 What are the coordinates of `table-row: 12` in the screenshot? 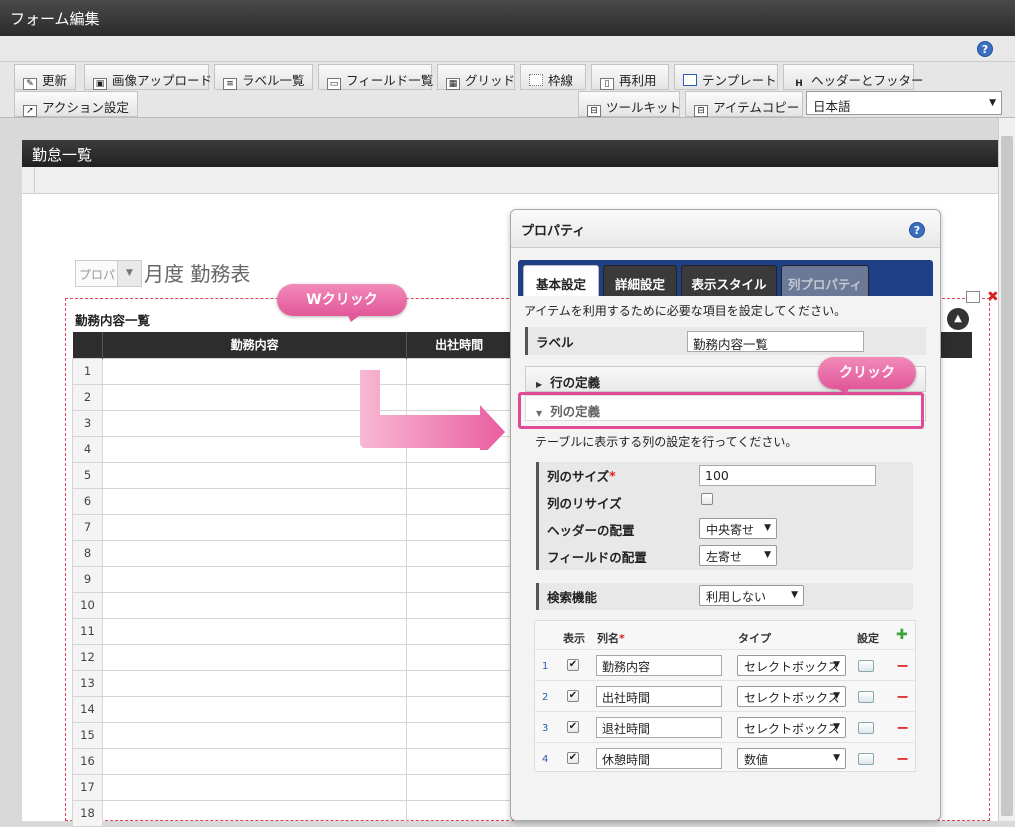 It's located at (292, 657).